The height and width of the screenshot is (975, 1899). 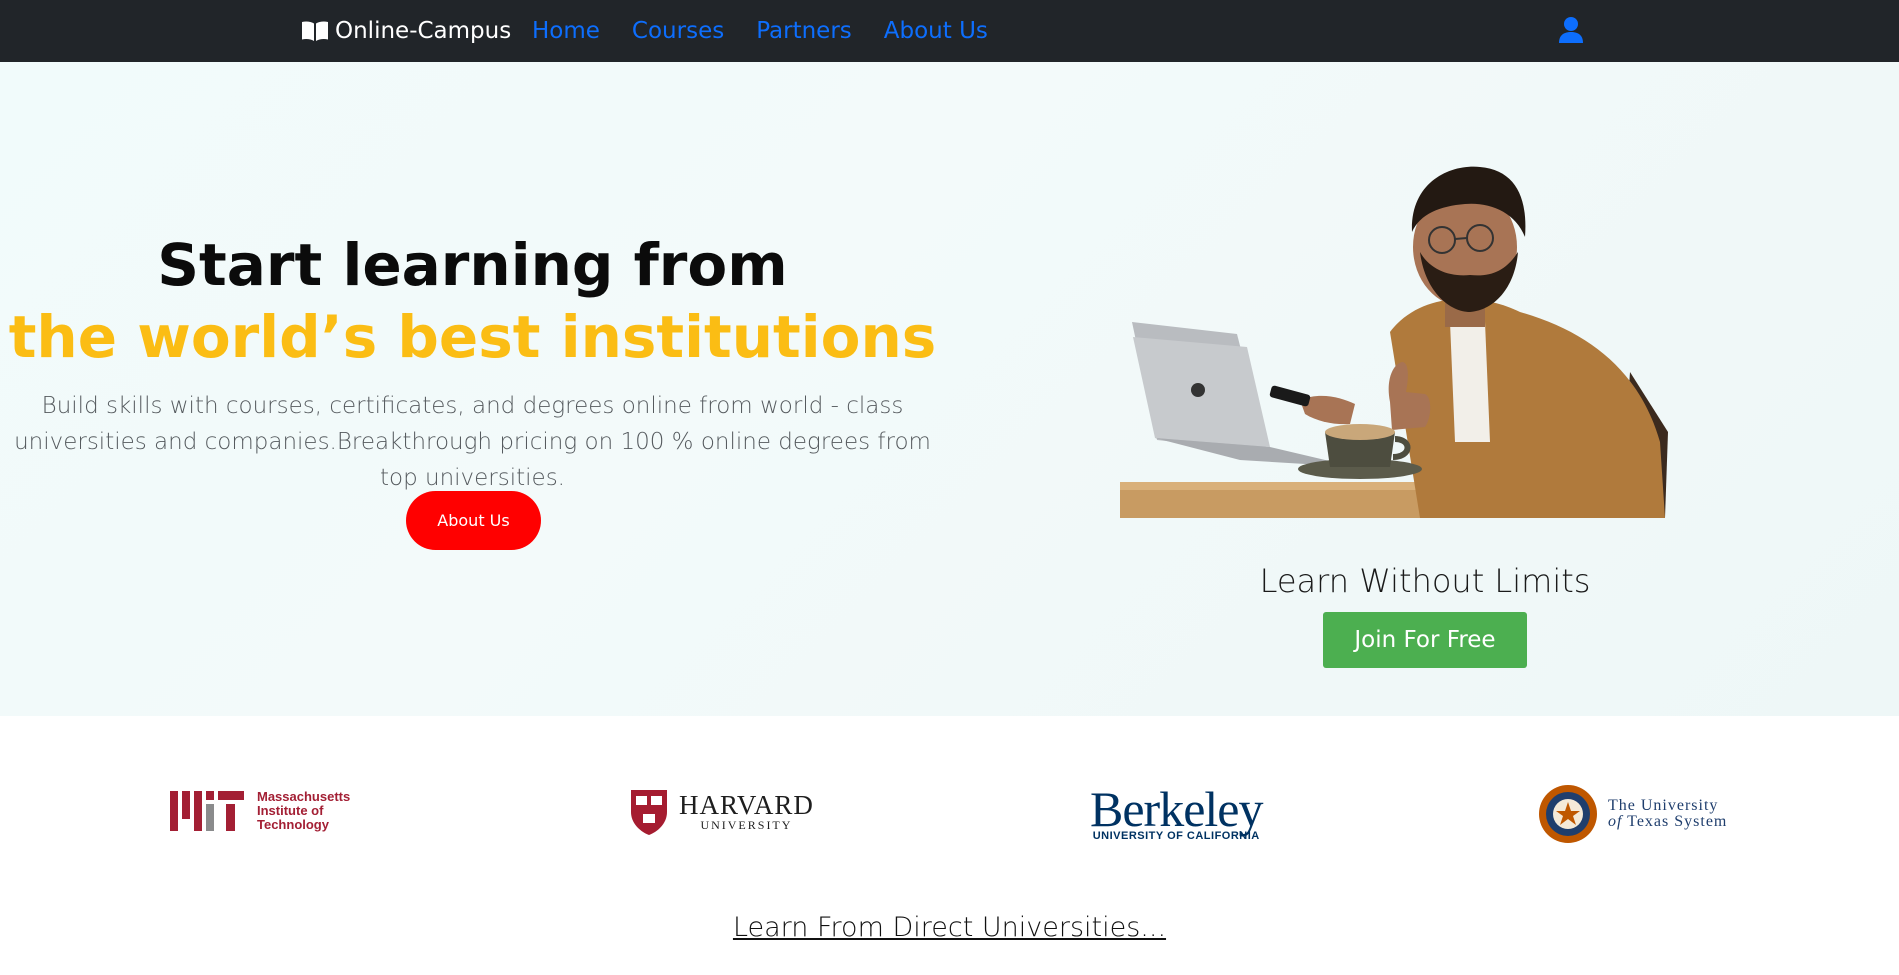 I want to click on join-for-free-button: Join For Free, so click(x=1425, y=640).